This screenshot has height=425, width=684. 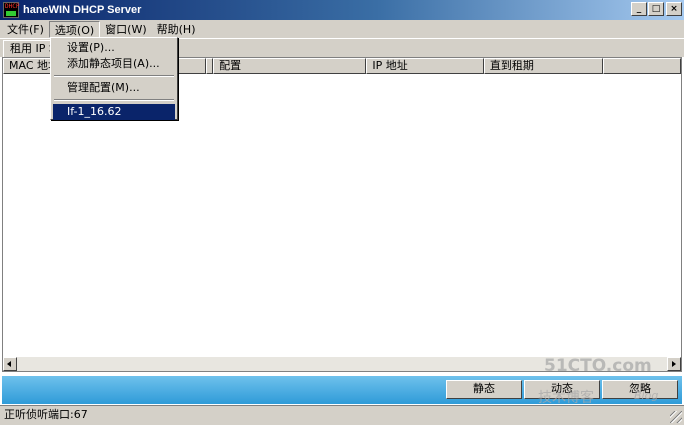 What do you see at coordinates (676, 417) in the screenshot?
I see `resize-grip-icon` at bounding box center [676, 417].